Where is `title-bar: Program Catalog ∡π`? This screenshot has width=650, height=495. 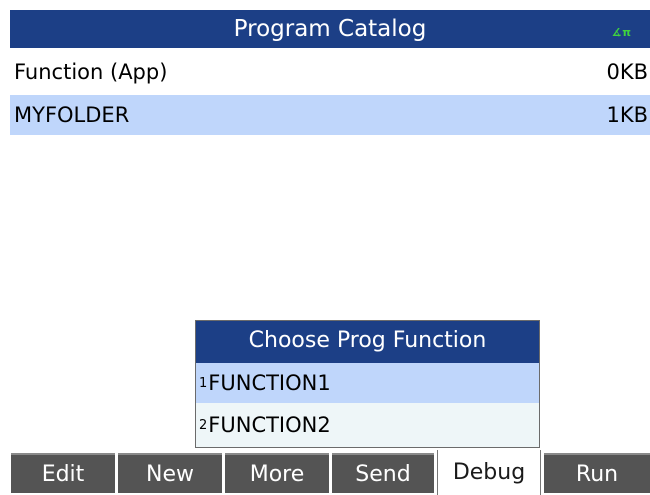
title-bar: Program Catalog ∡π is located at coordinates (330, 29).